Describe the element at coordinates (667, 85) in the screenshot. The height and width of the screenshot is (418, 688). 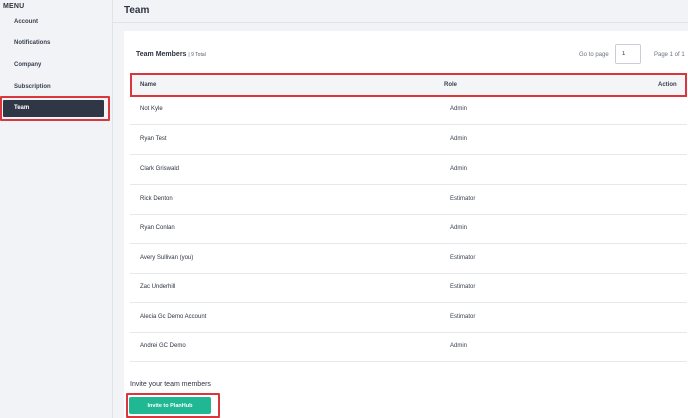
I see `column-header-action: Action` at that location.